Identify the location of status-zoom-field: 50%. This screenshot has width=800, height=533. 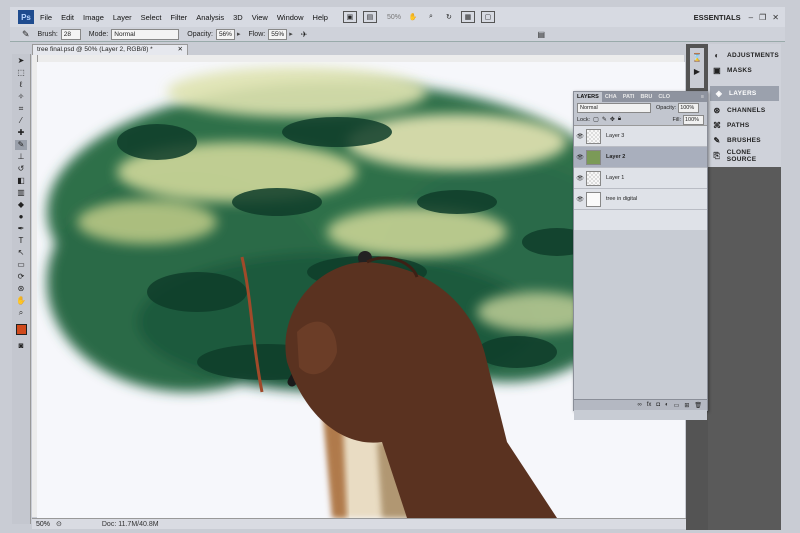
(46, 524).